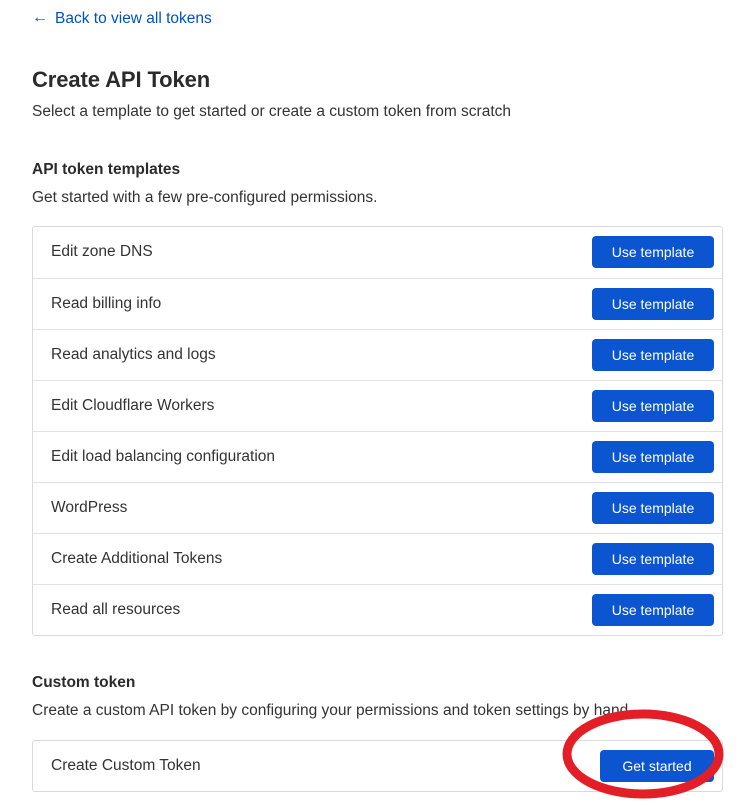 The height and width of the screenshot is (805, 755). What do you see at coordinates (377, 558) in the screenshot?
I see `table-row: Create Additional Tokens Use template` at bounding box center [377, 558].